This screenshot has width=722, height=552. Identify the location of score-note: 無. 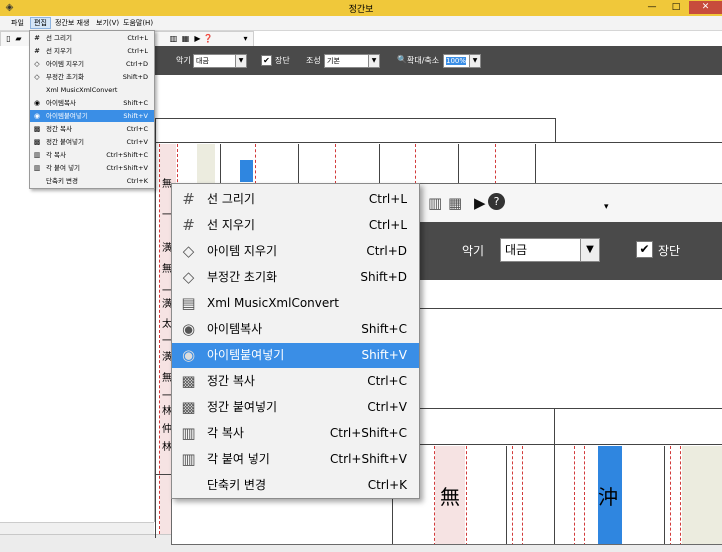
(450, 497).